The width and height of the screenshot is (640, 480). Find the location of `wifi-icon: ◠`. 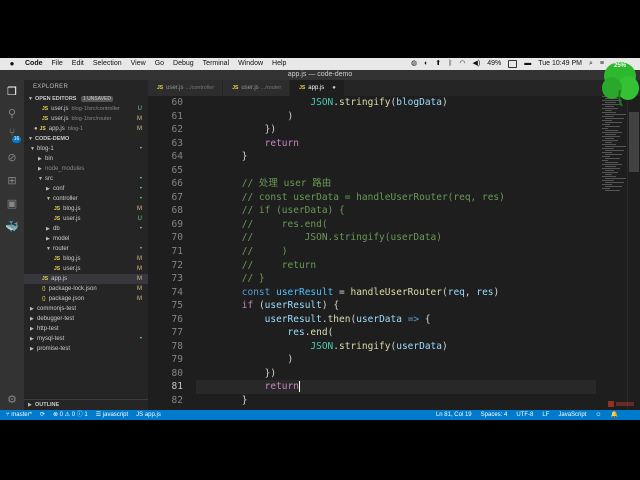

wifi-icon: ◠ is located at coordinates (462, 64).